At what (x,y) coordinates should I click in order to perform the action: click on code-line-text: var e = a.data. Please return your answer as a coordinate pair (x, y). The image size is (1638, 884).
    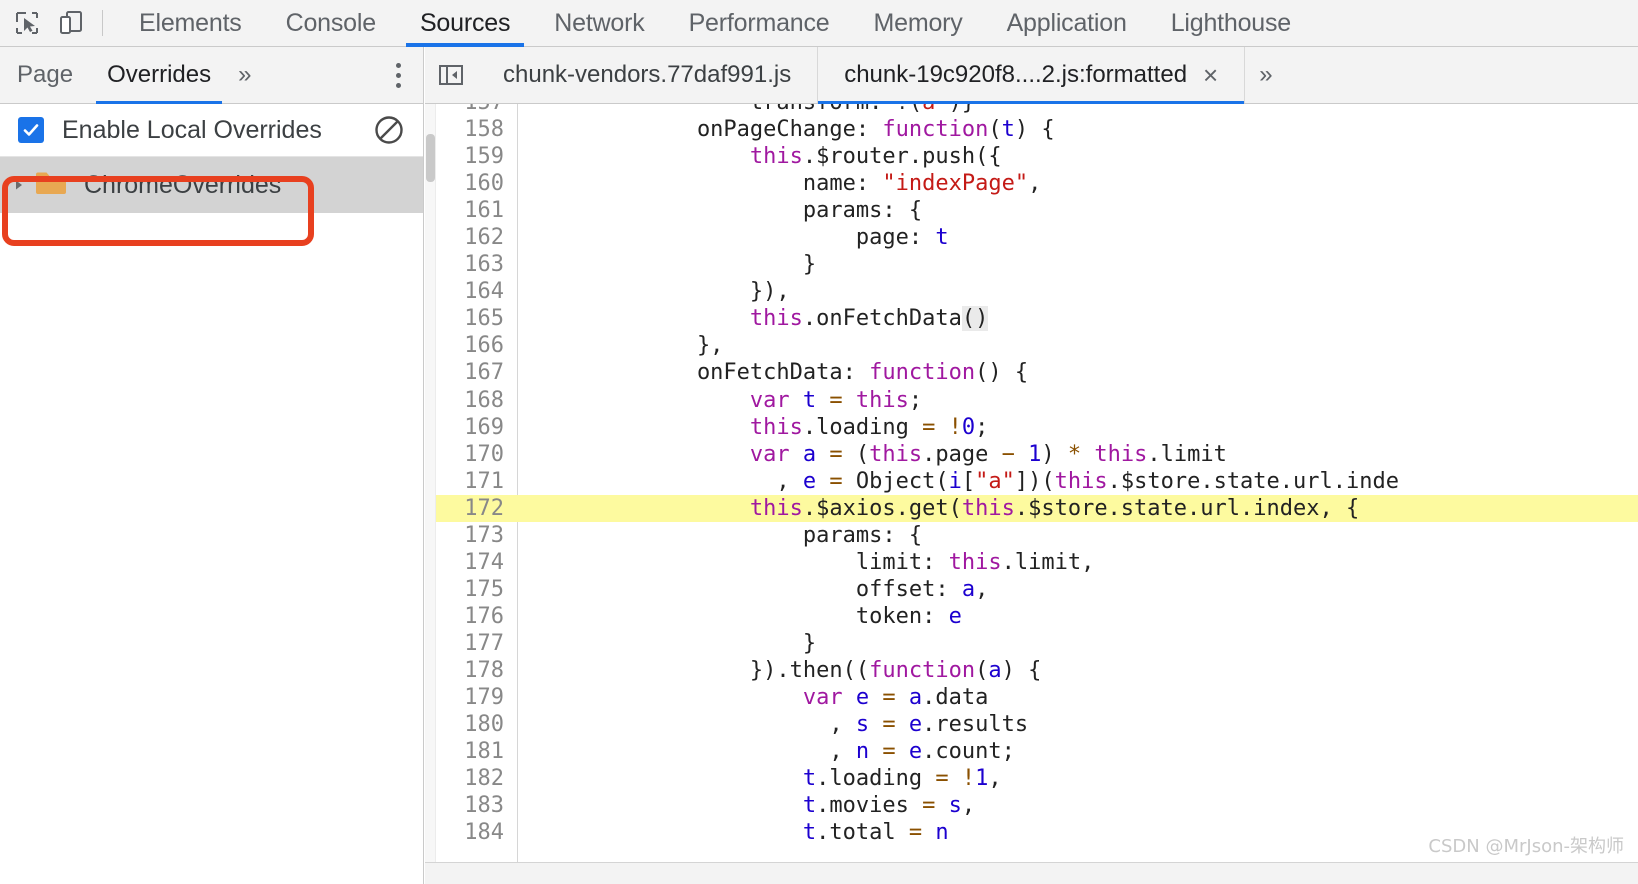
    Looking at the image, I should click on (1077, 697).